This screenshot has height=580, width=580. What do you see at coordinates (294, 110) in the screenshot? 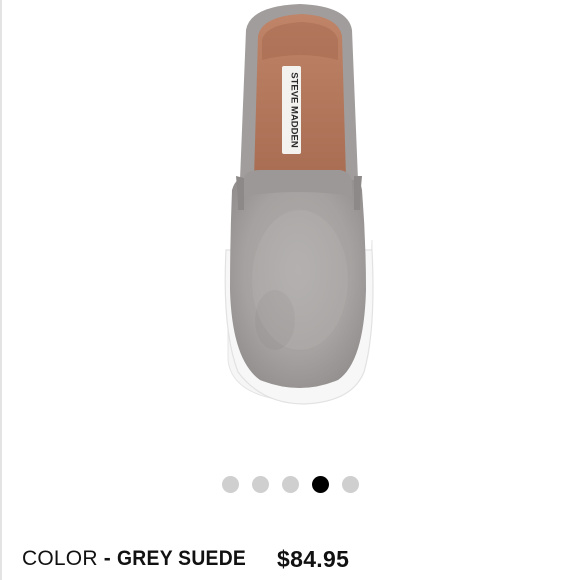
I see `brand-label: STEVE MADDEN` at bounding box center [294, 110].